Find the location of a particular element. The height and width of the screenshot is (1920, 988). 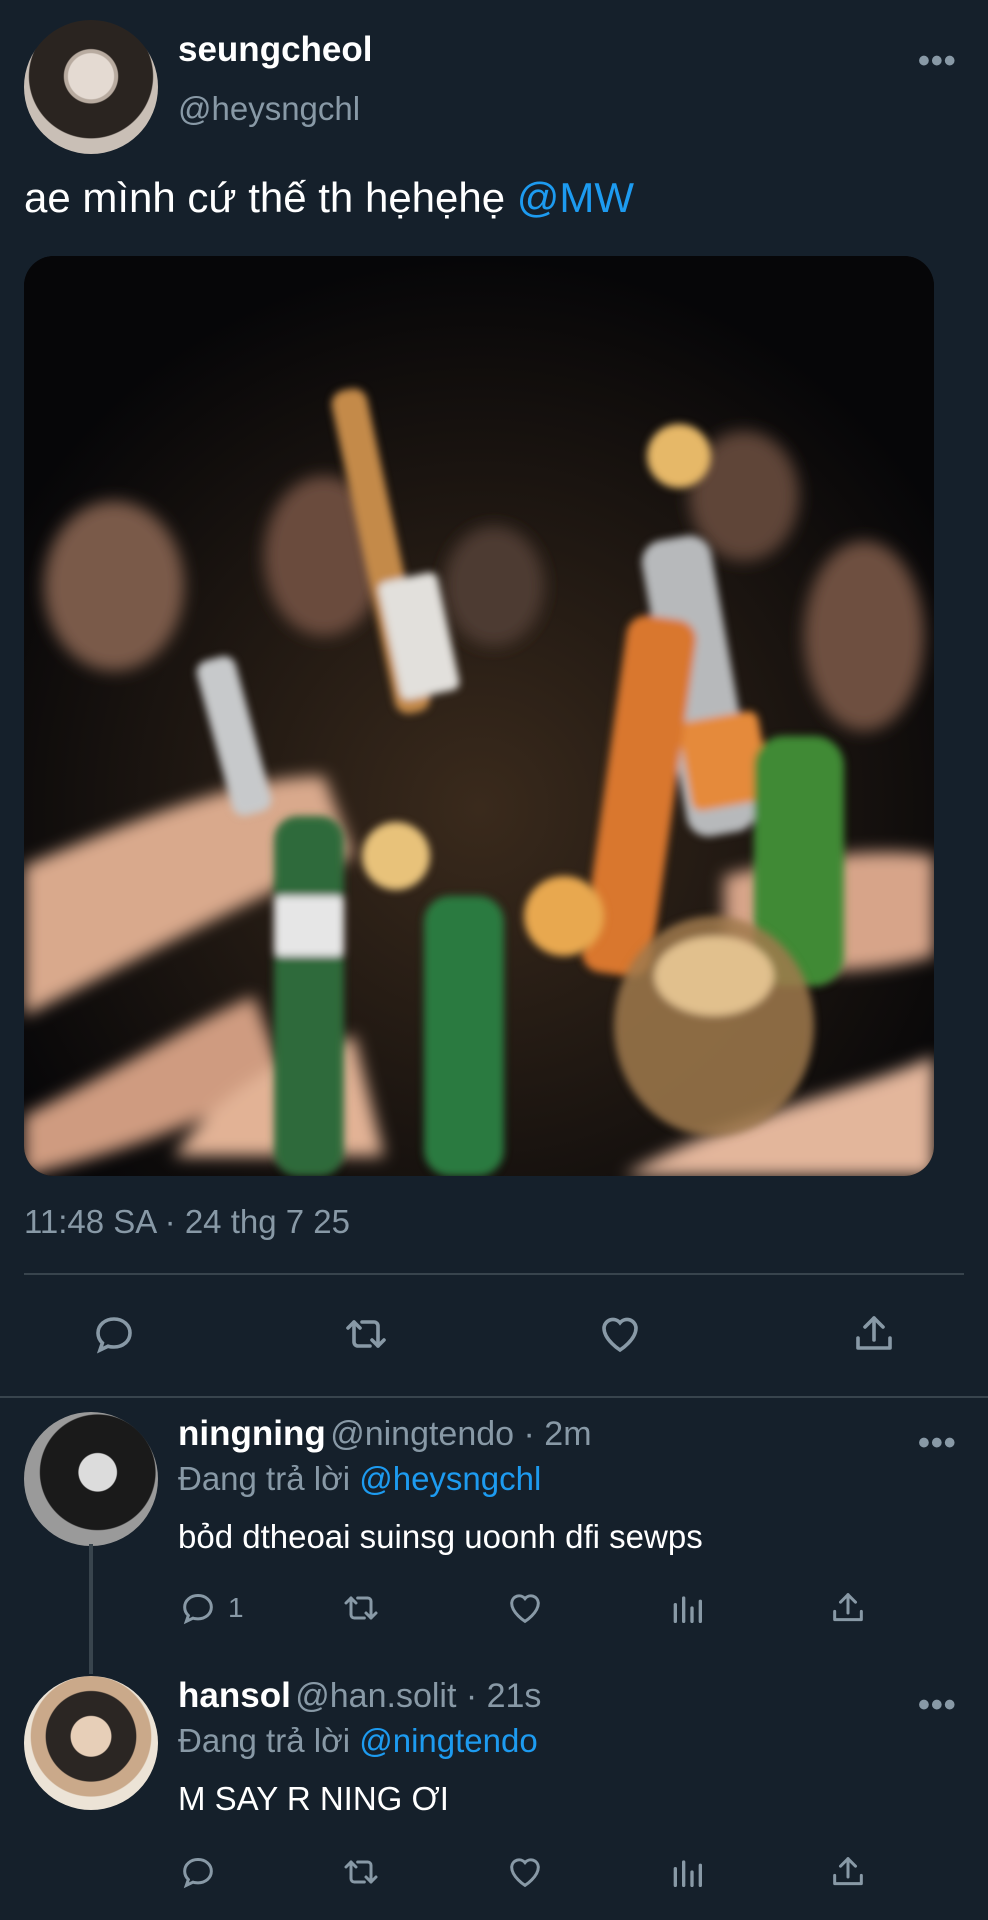

replying-to: Đang trả lời @ningtendo is located at coordinates (358, 1741).